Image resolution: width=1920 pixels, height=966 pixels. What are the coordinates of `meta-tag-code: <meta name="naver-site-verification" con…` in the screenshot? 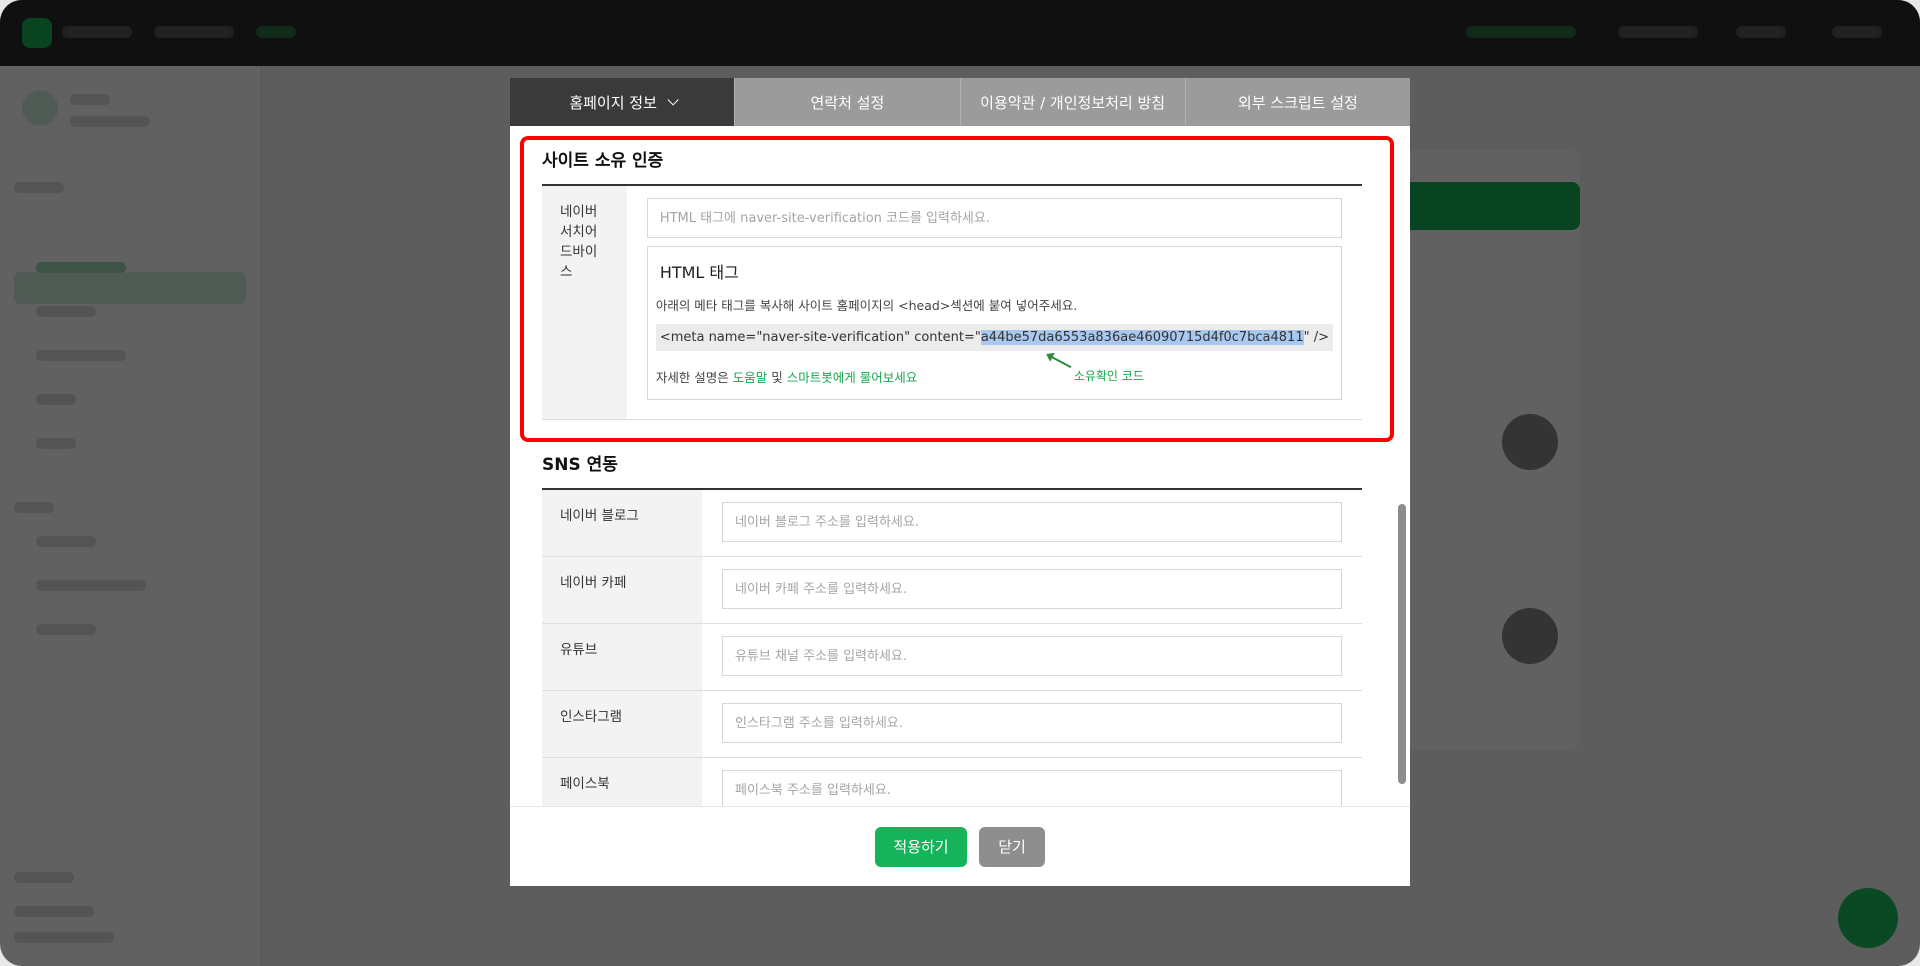 It's located at (994, 337).